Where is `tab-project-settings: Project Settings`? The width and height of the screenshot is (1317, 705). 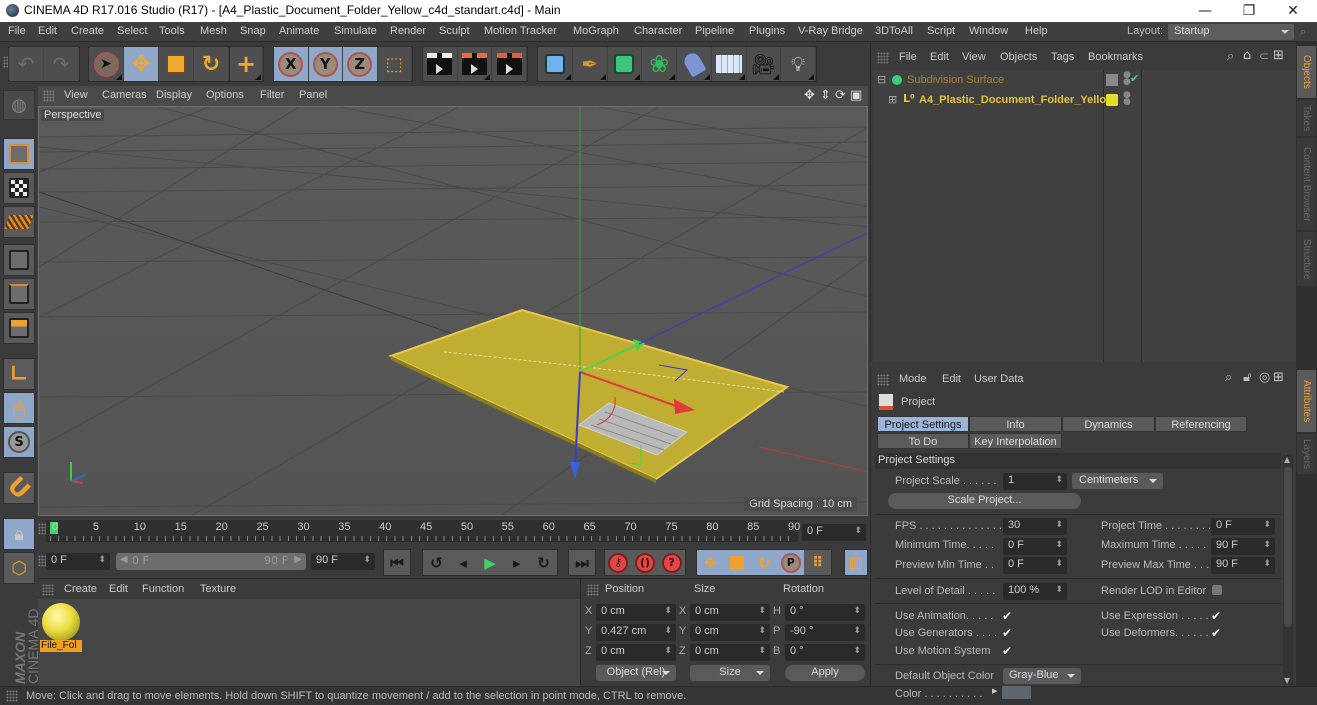 tab-project-settings: Project Settings is located at coordinates (923, 424).